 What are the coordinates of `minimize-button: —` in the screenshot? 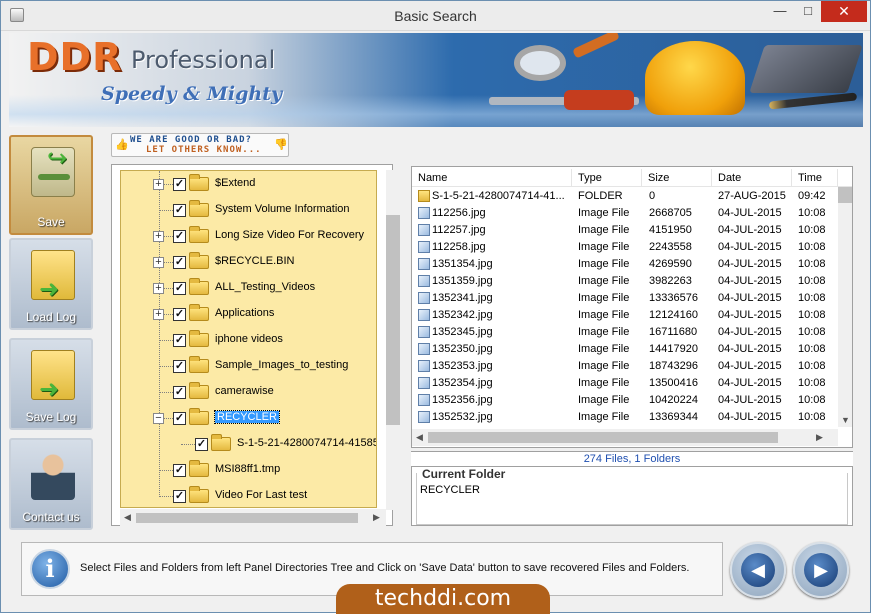 It's located at (780, 11).